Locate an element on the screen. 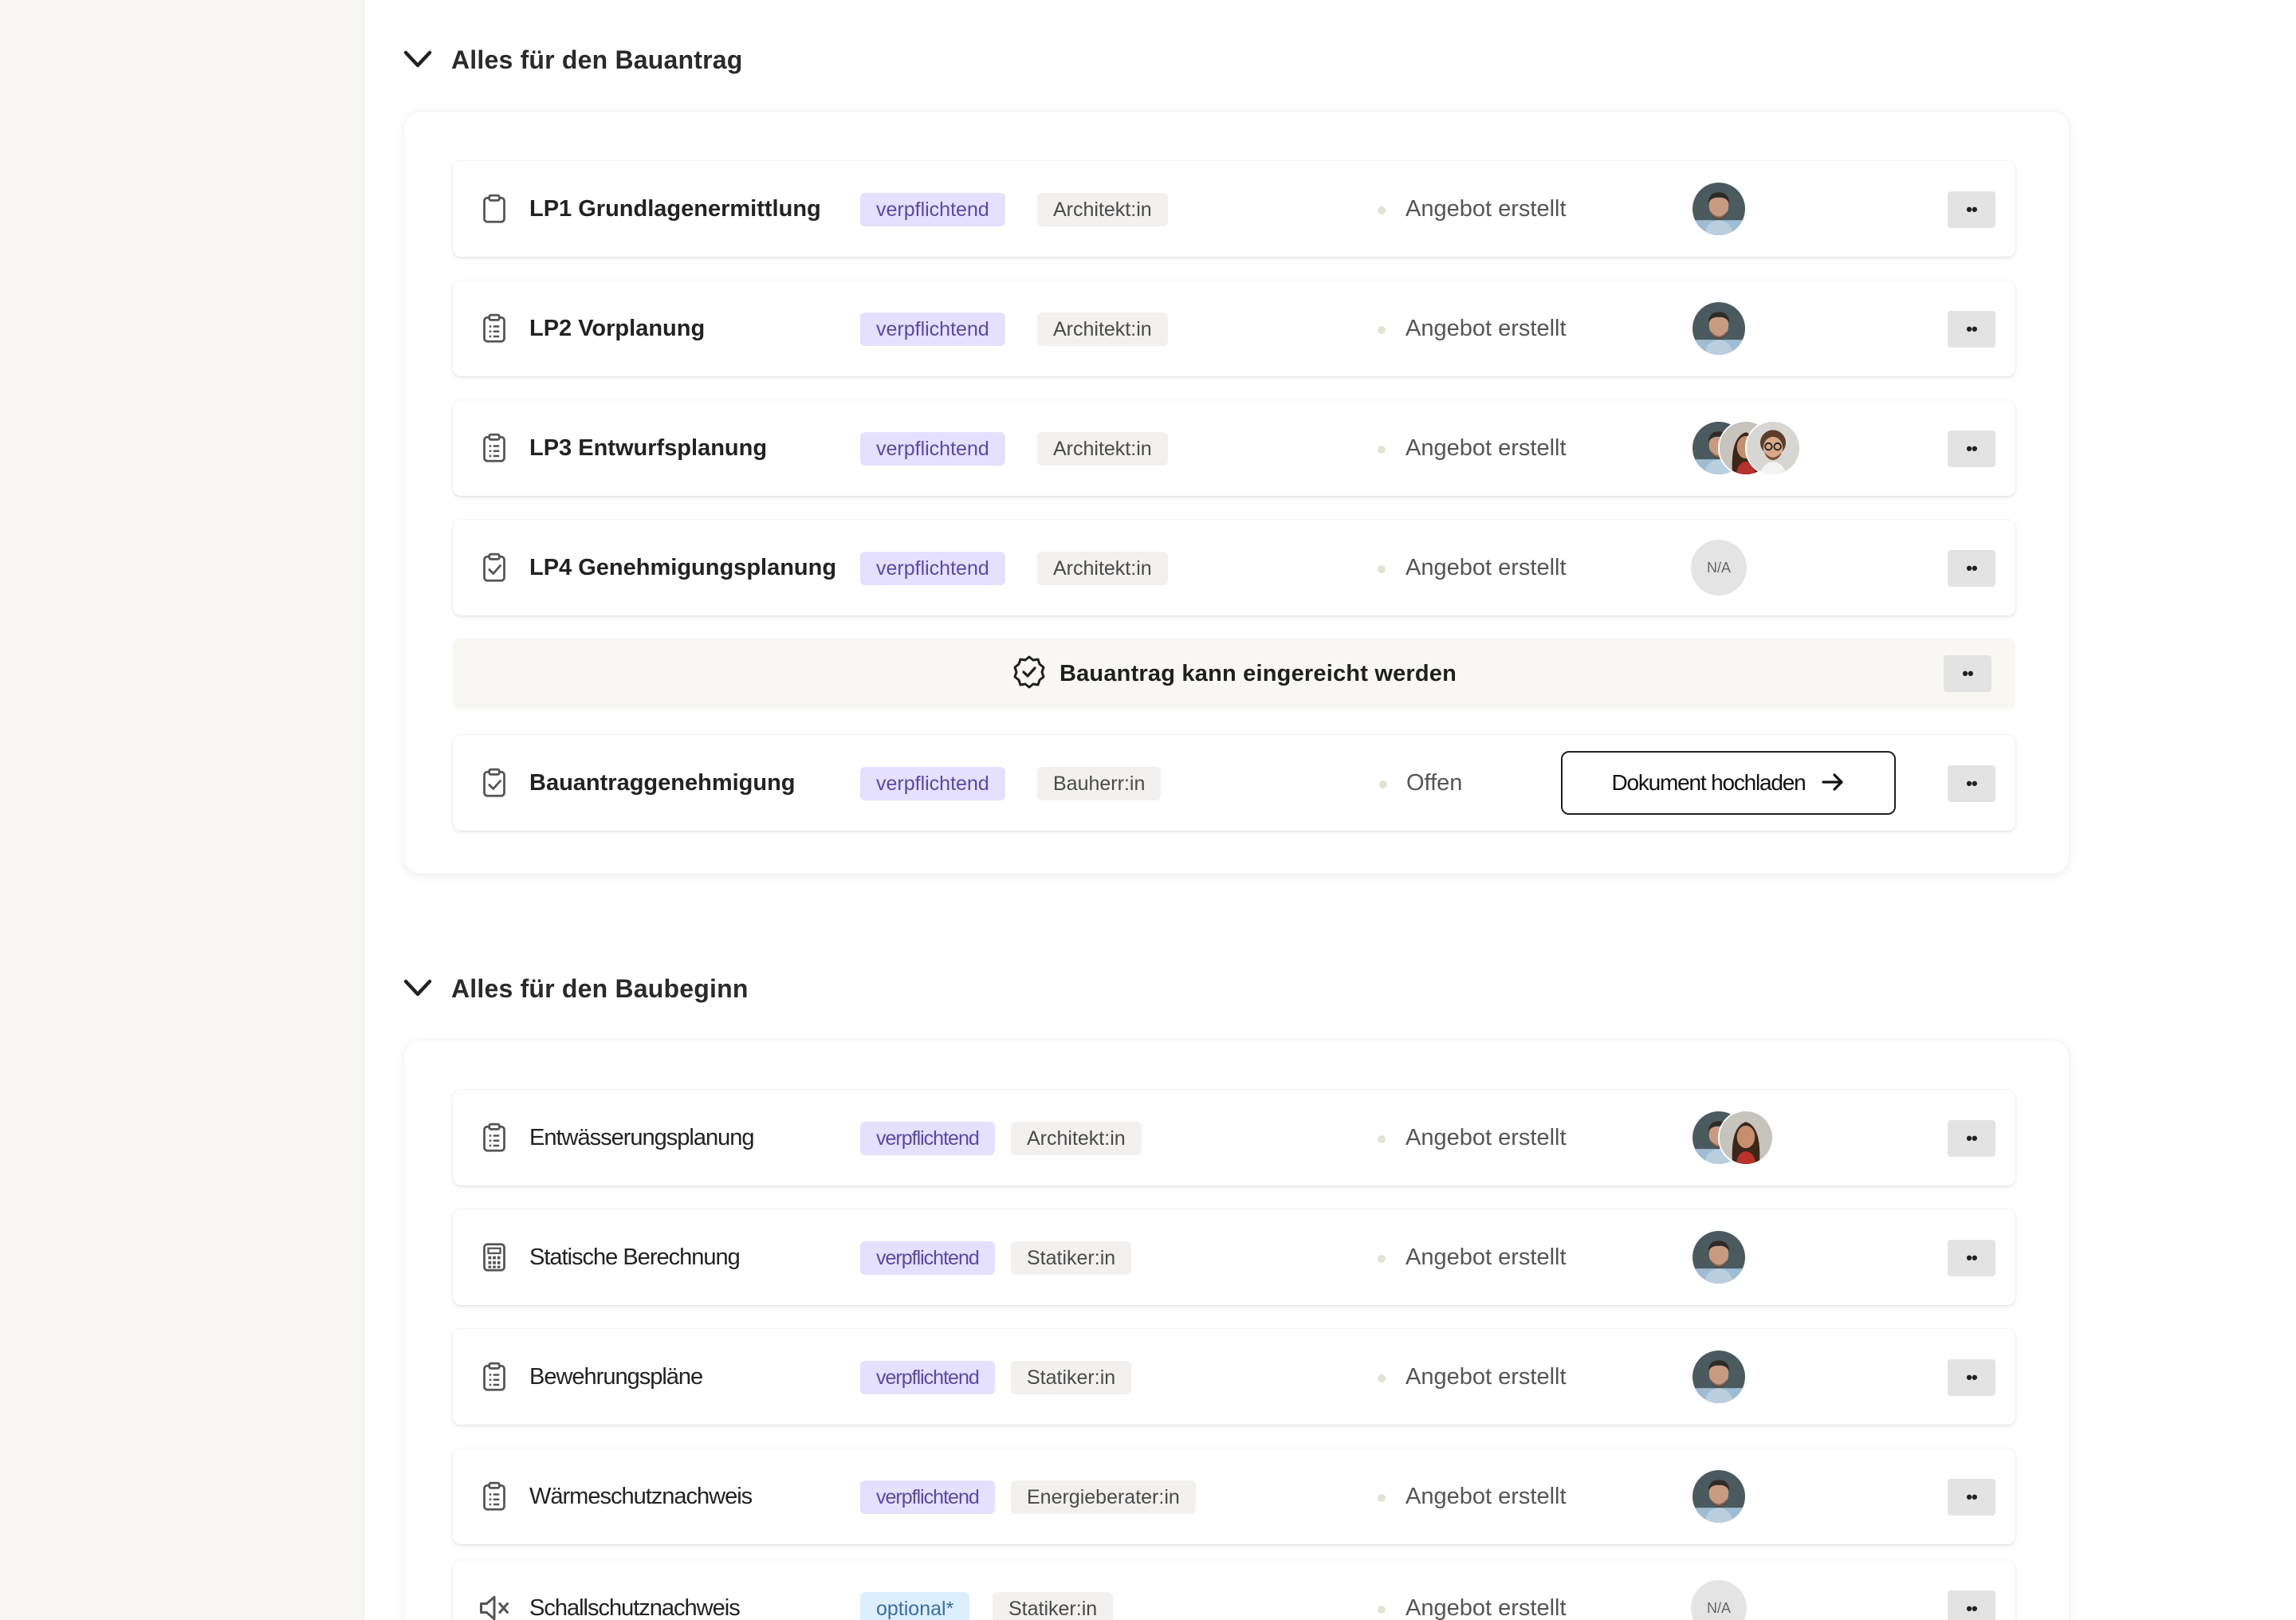 The image size is (2296, 1620). calculator-icon is located at coordinates (494, 1257).